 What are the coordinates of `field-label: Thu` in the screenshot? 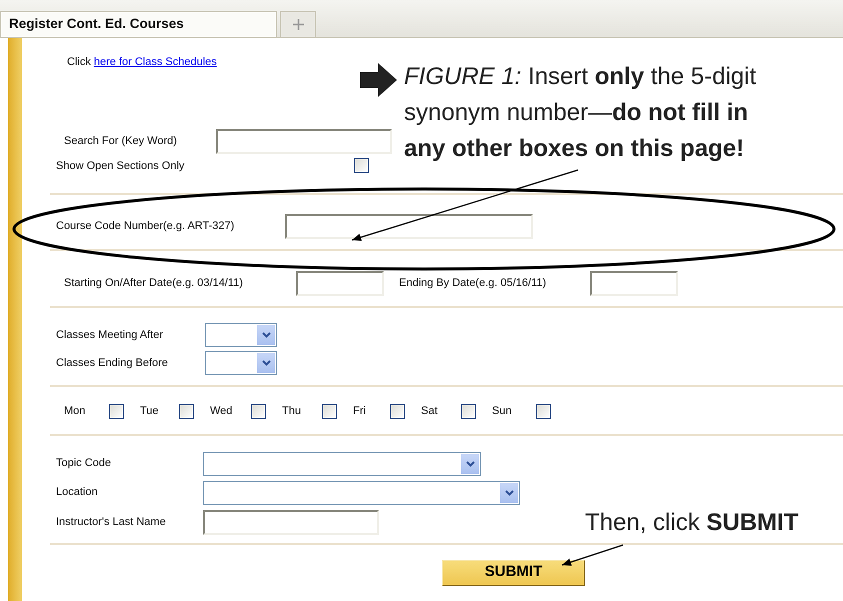 It's located at (292, 411).